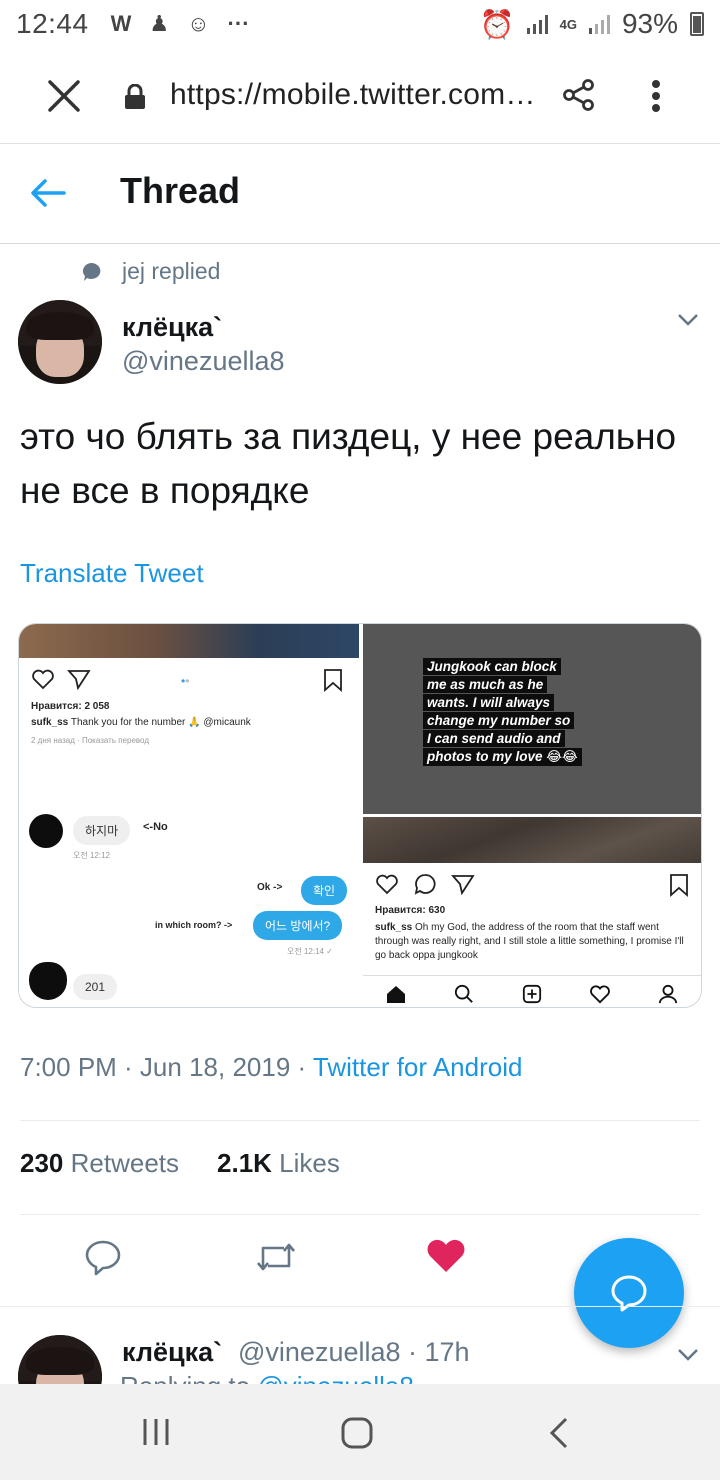  Describe the element at coordinates (310, 951) in the screenshot. I see `message-time: 오전 12:14 ✓` at that location.